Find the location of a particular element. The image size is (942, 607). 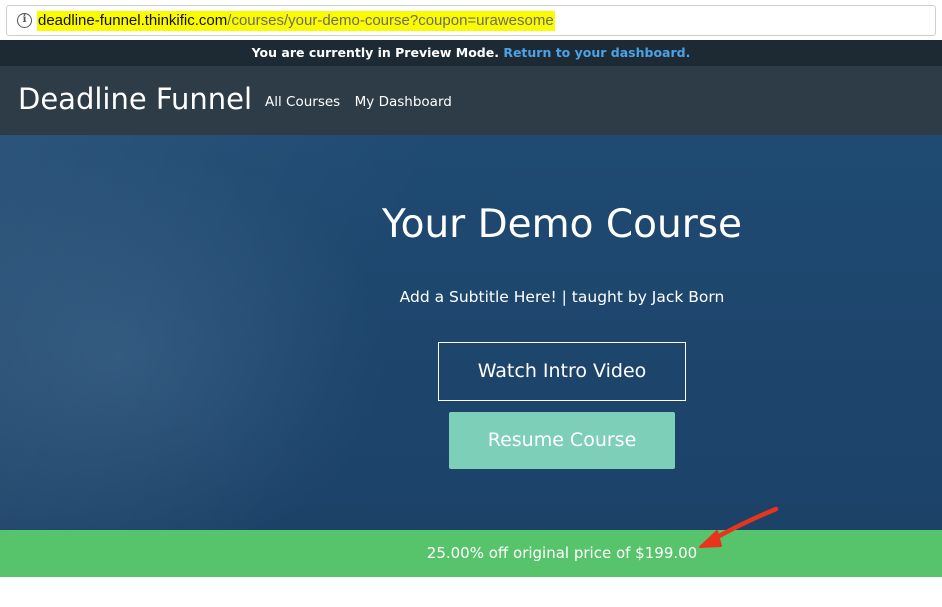

site-logo: Deadline Funnel is located at coordinates (135, 99).